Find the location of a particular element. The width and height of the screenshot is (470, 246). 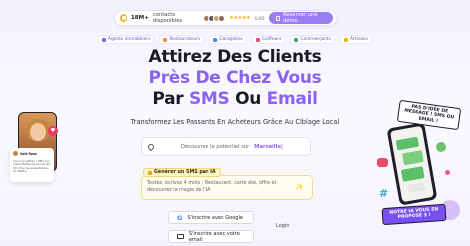

tag-label: Restaurateurs is located at coordinates (185, 39).